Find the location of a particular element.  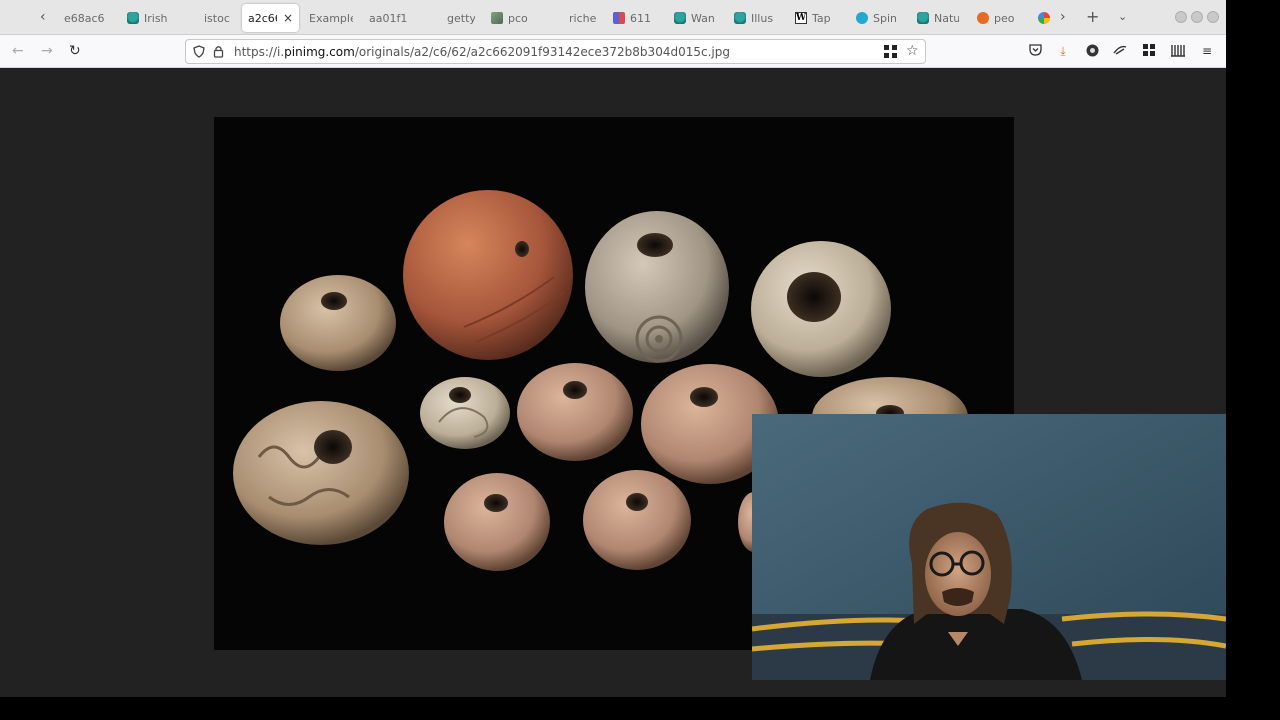

tab-6: aa01f1 is located at coordinates (391, 18).